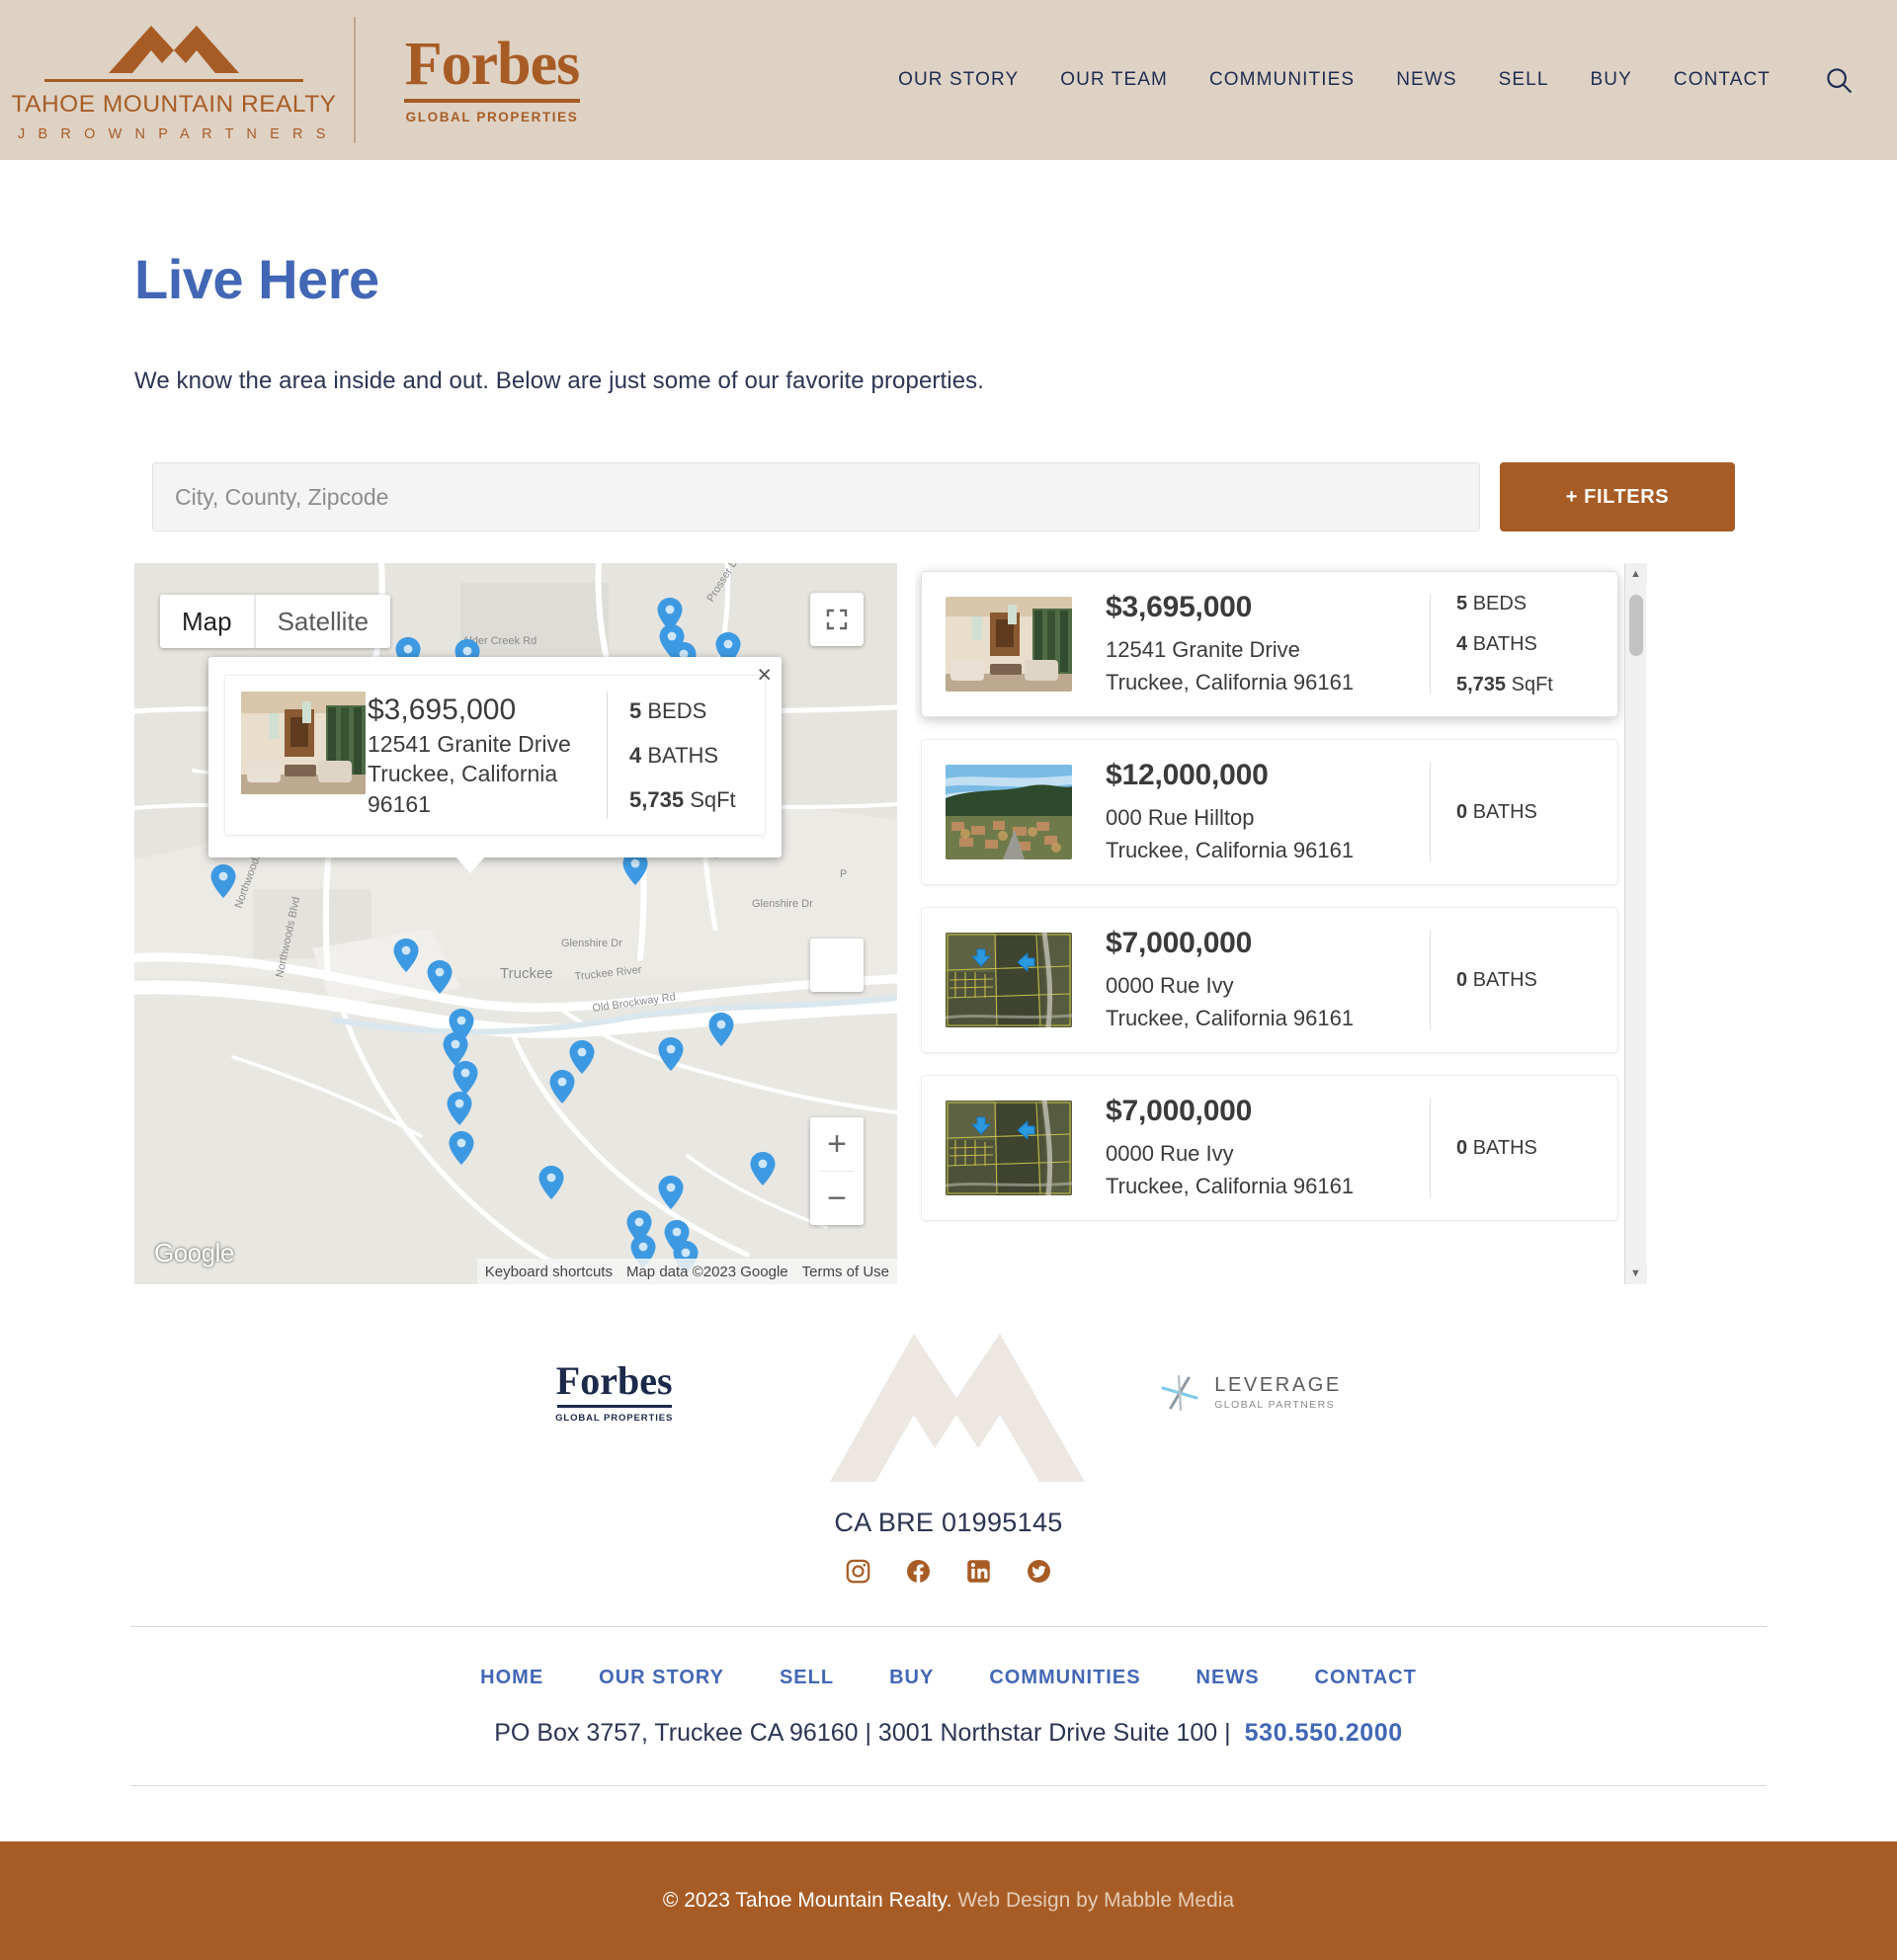 The image size is (1897, 1960). What do you see at coordinates (978, 1571) in the screenshot?
I see `linkedin-icon` at bounding box center [978, 1571].